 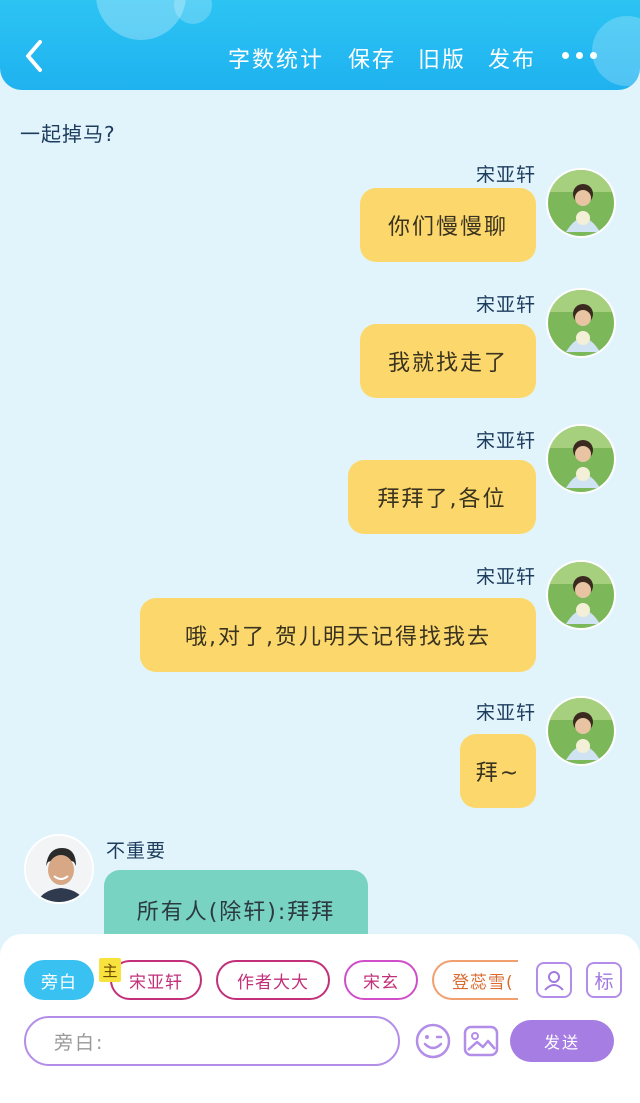 I want to click on sender-name: 不重要, so click(x=136, y=851).